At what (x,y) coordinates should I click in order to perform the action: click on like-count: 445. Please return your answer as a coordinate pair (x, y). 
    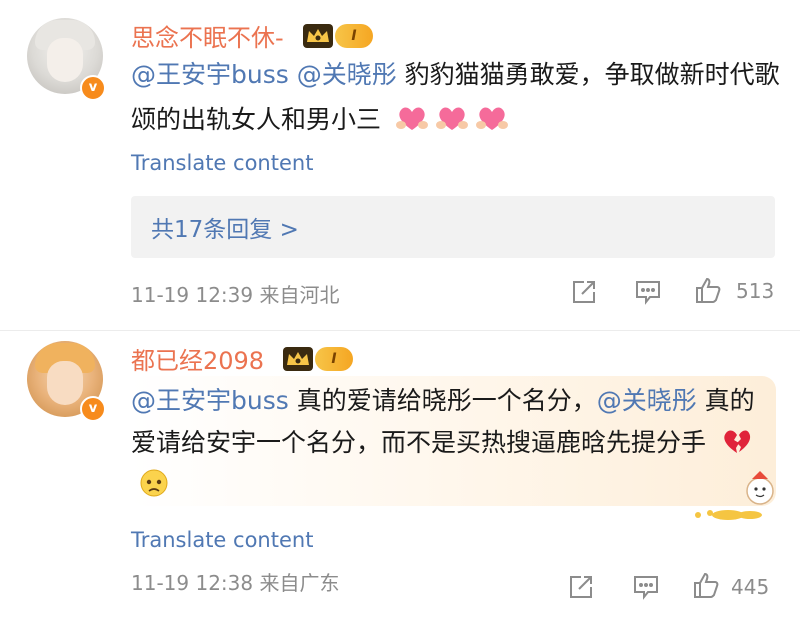
    Looking at the image, I should click on (750, 587).